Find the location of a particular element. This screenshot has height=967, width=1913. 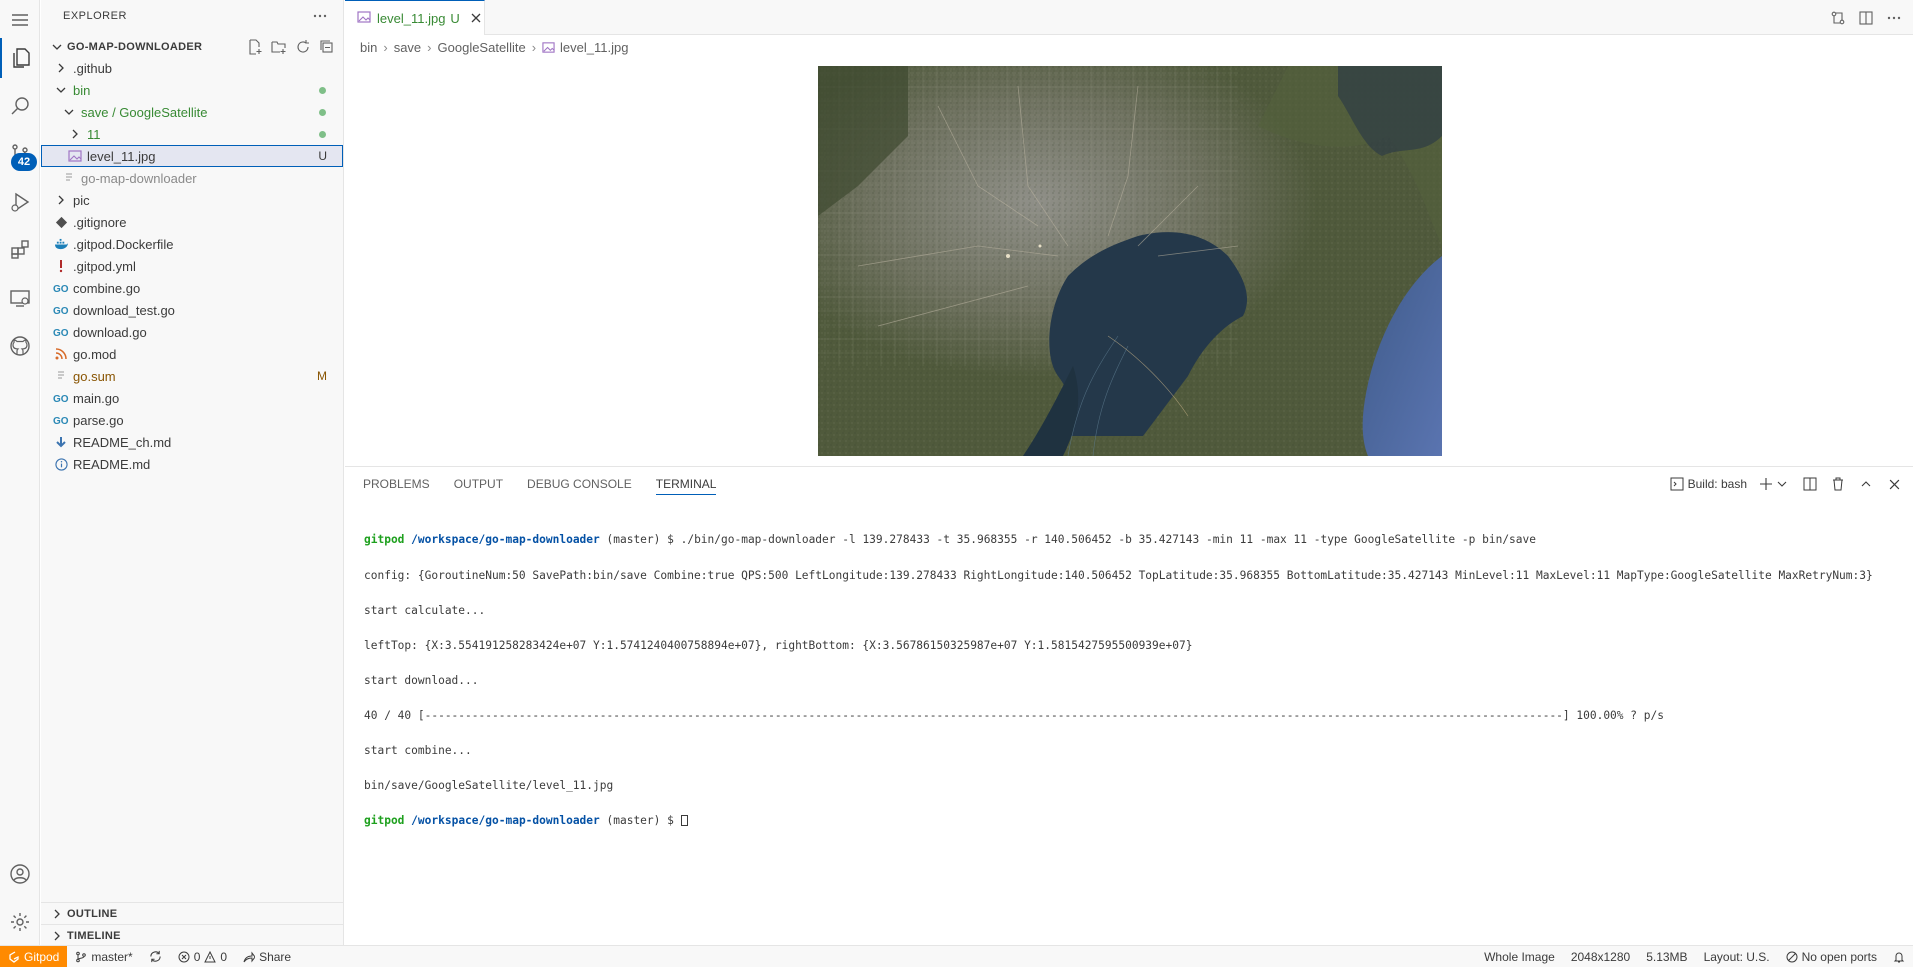

tree-item: save / GoogleSatellite is located at coordinates (192, 112).